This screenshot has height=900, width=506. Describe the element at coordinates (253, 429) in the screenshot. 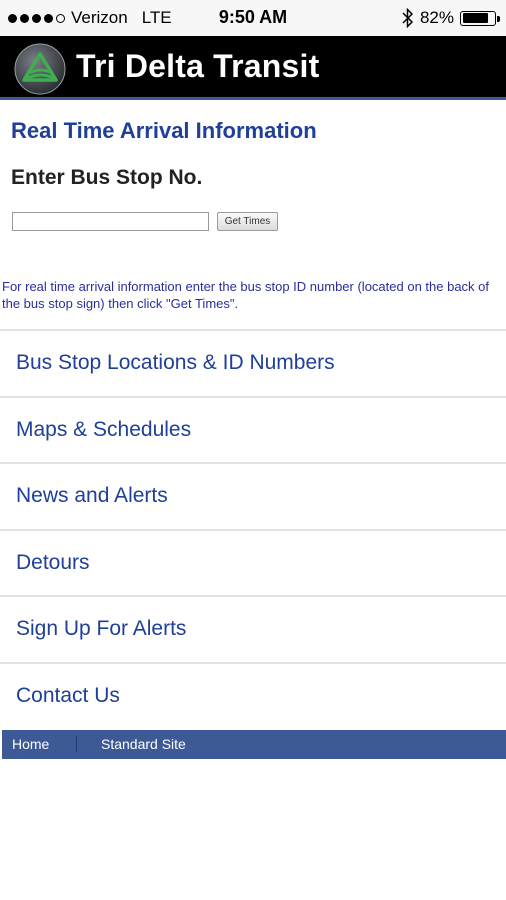

I see `menu-item-maps-schedules: Maps & Schedules` at that location.